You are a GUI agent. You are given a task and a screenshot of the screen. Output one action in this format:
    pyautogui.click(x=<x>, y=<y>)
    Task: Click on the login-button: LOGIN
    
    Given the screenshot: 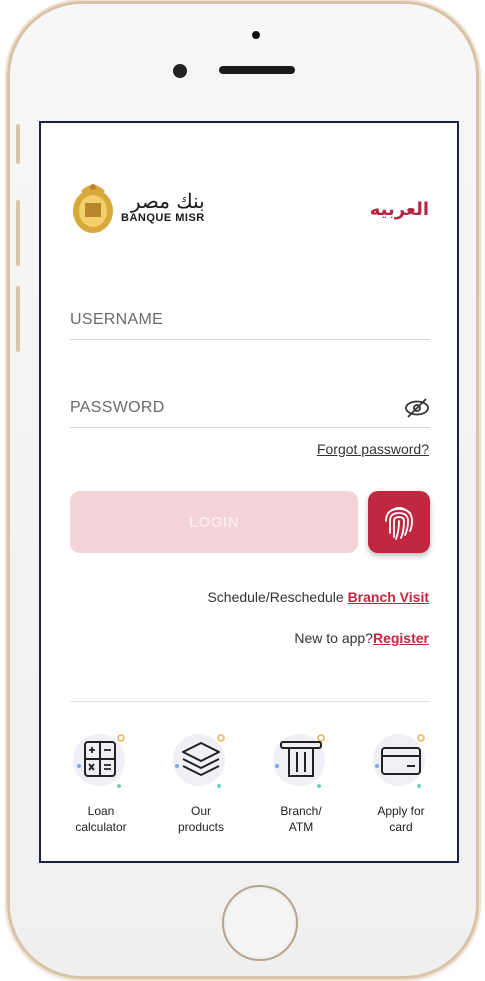 What is the action you would take?
    pyautogui.click(x=214, y=522)
    